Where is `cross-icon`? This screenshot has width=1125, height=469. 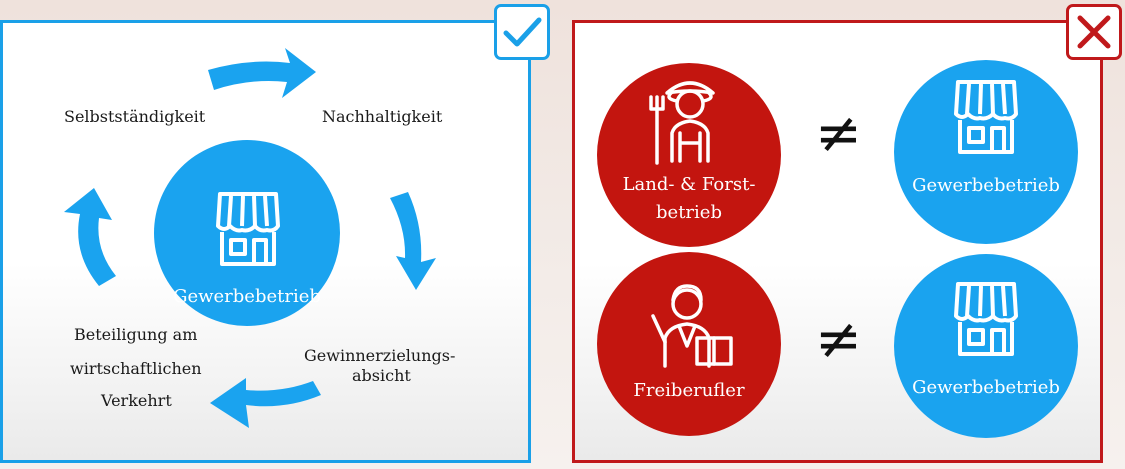
cross-icon is located at coordinates (1094, 32).